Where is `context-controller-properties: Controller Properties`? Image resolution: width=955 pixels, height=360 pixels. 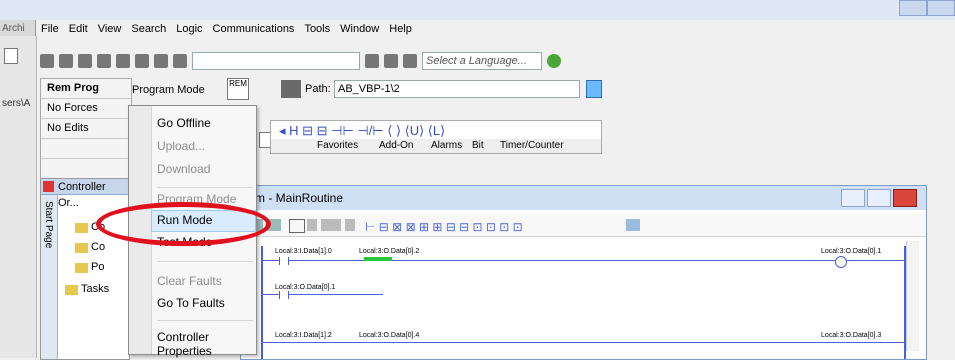 context-controller-properties: Controller Properties is located at coordinates (206, 344).